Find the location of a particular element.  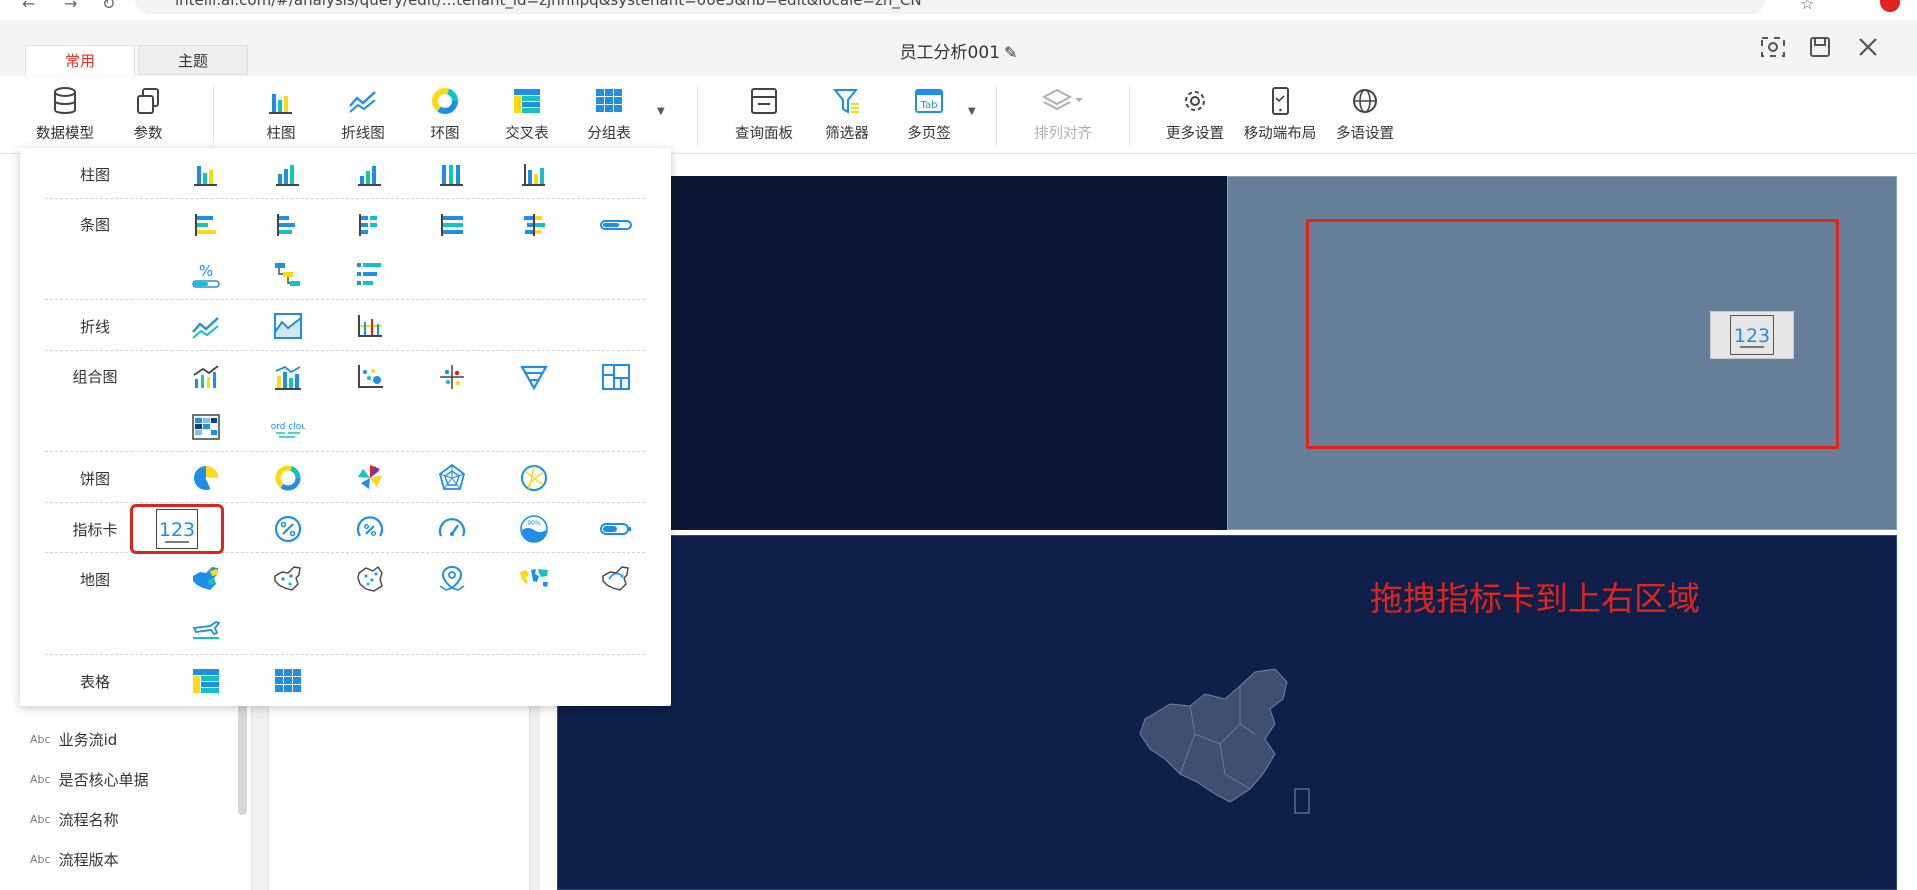

preview-icon is located at coordinates (1773, 50).